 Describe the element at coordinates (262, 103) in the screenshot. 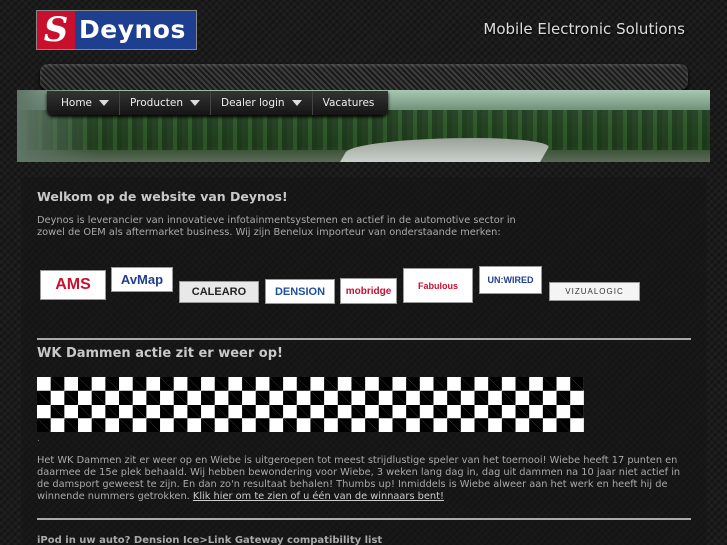

I see `nav-item-dealer-login: Dealer login` at that location.